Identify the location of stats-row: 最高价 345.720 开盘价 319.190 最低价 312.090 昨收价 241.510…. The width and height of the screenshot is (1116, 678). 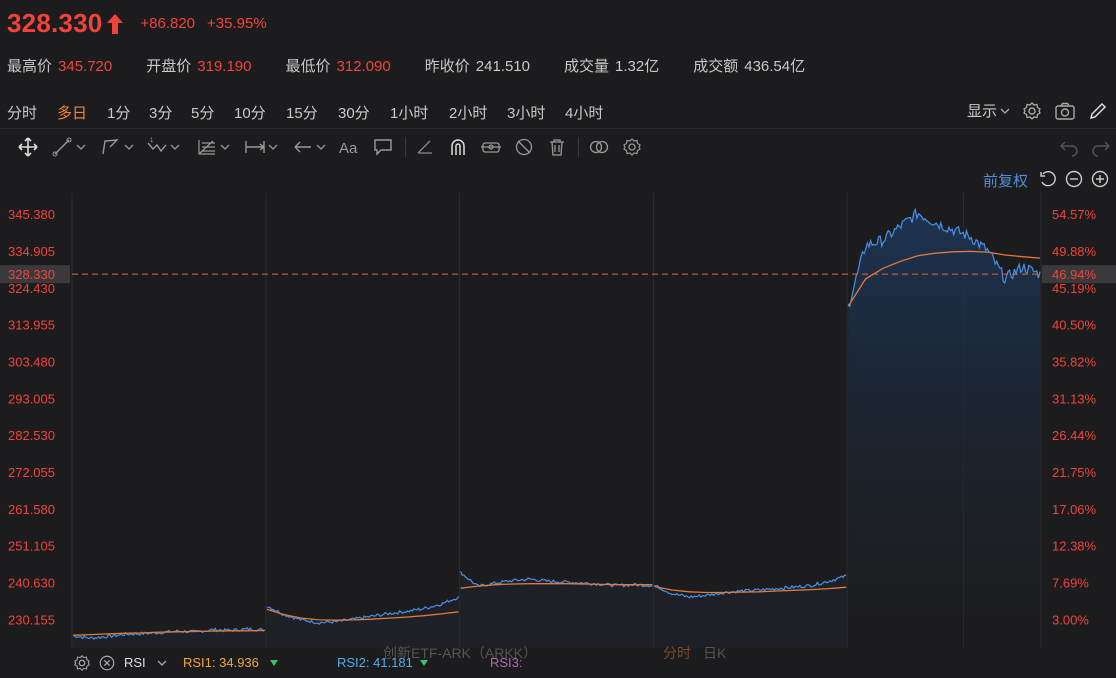
(423, 65).